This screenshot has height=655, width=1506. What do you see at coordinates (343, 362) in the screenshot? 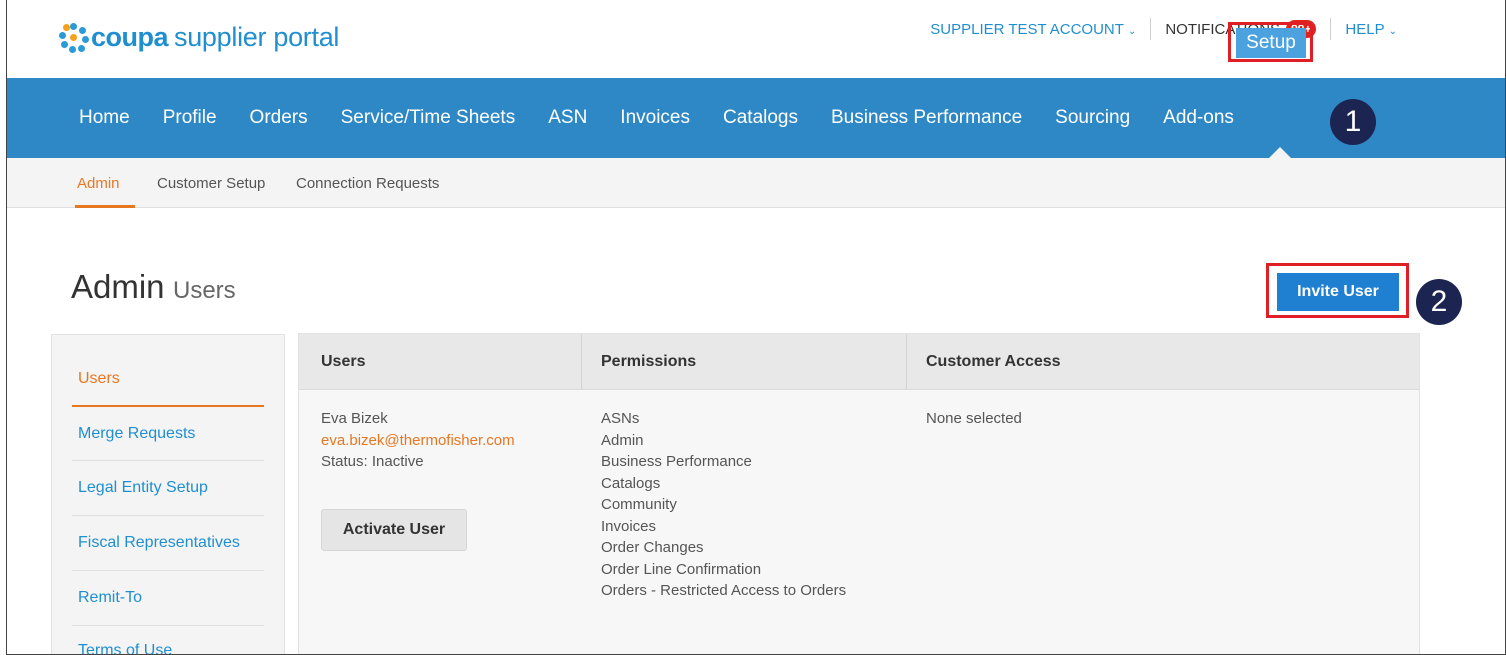
I see `column-header-users: Users` at bounding box center [343, 362].